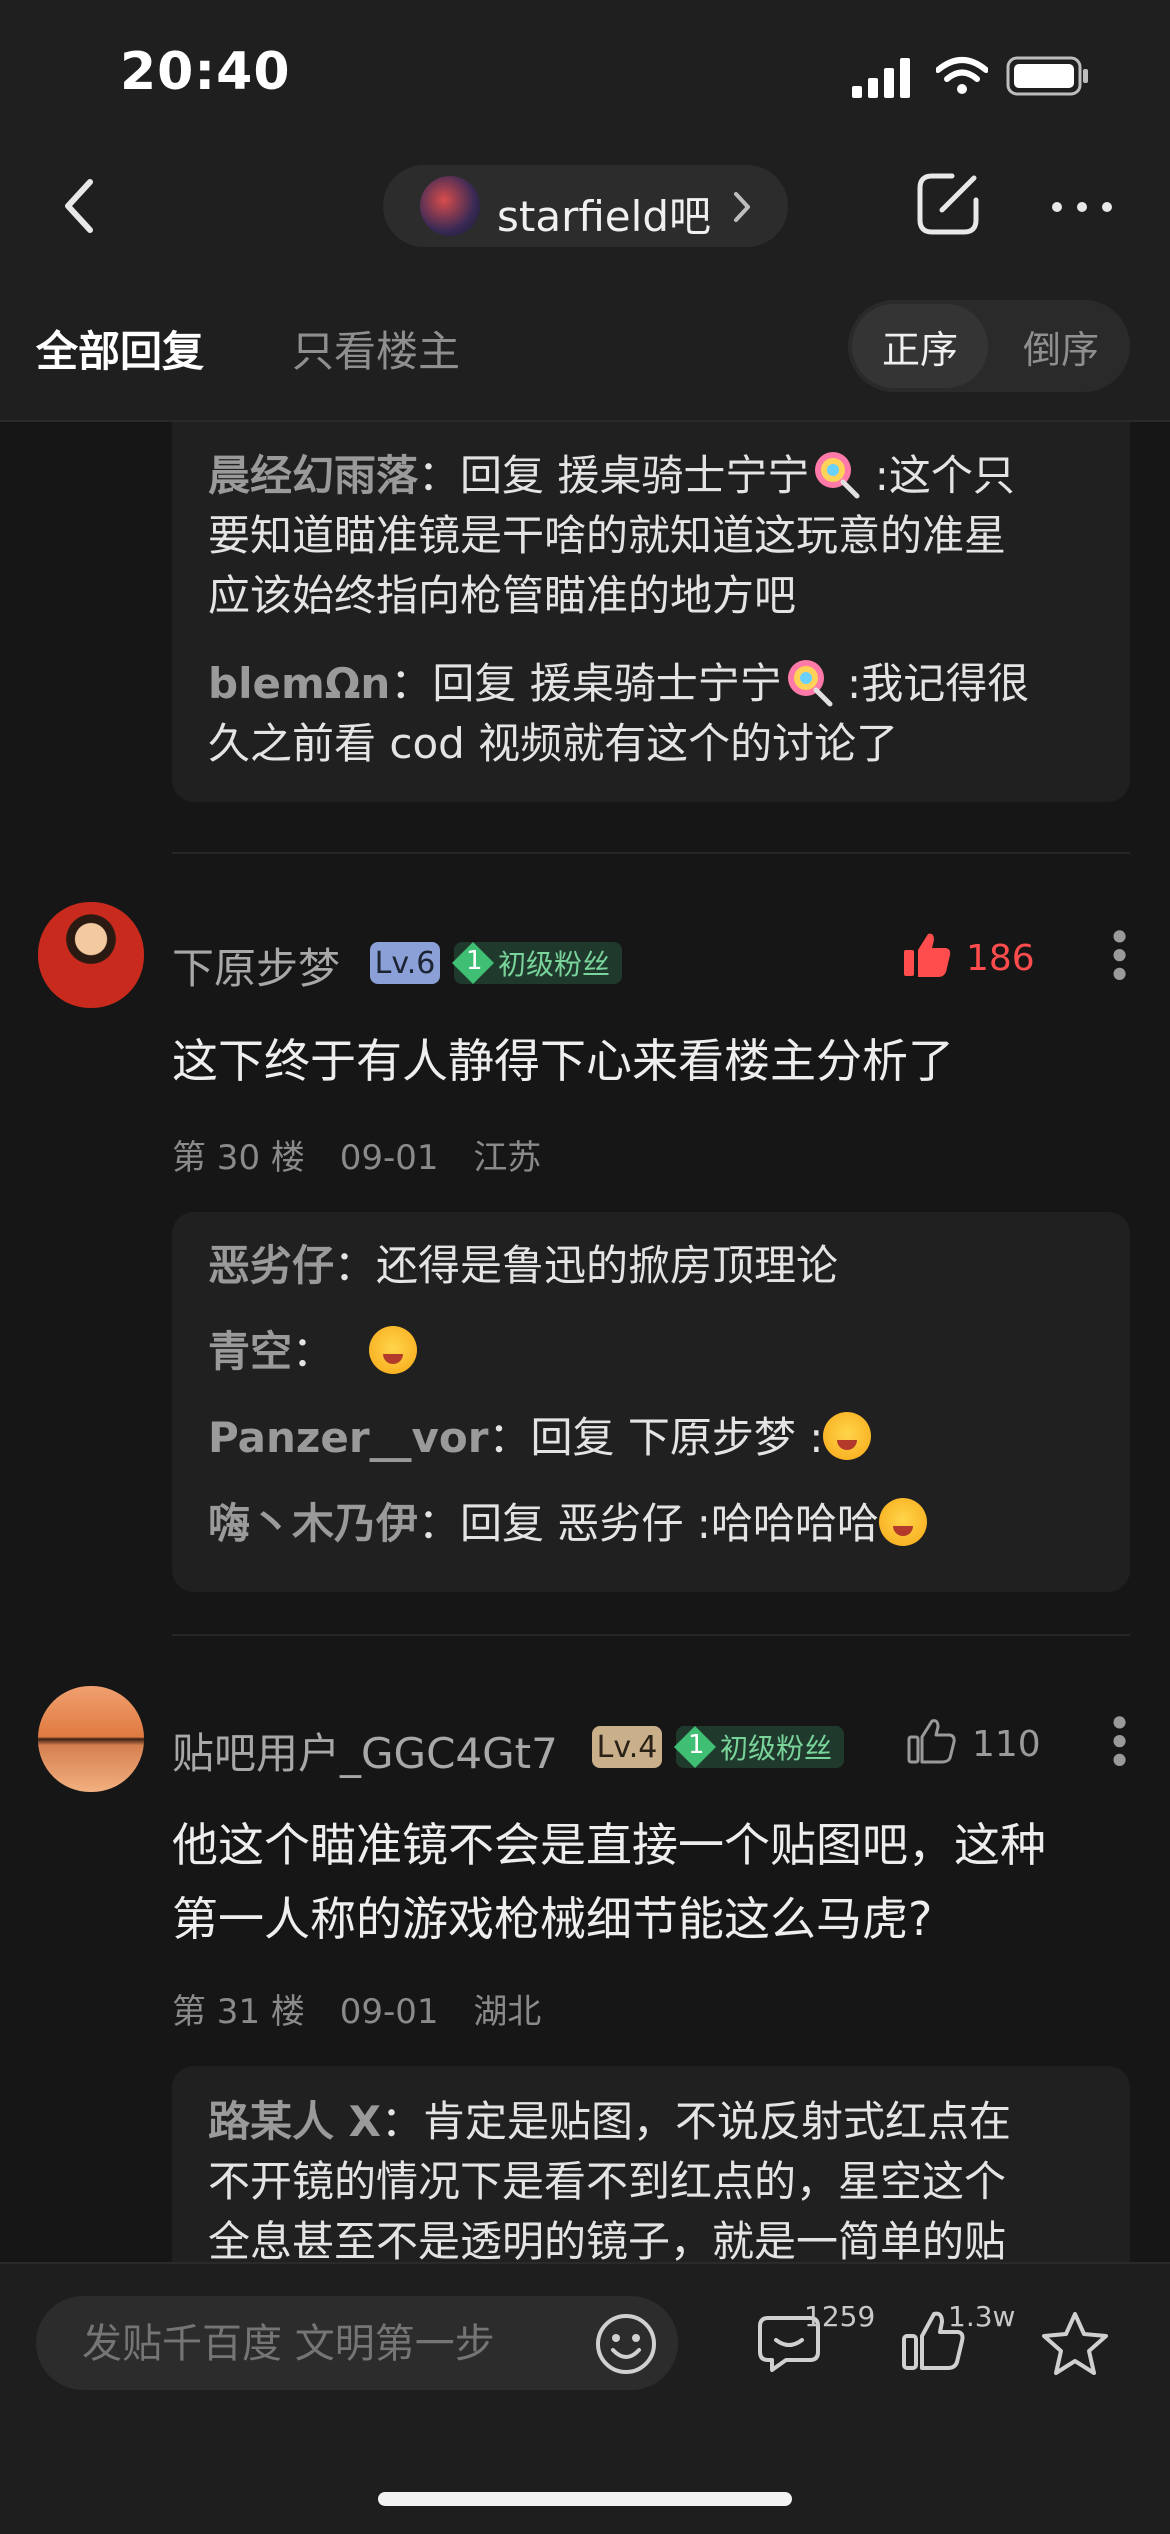 This screenshot has height=2534, width=1170. What do you see at coordinates (626, 2344) in the screenshot?
I see `emoji-icon` at bounding box center [626, 2344].